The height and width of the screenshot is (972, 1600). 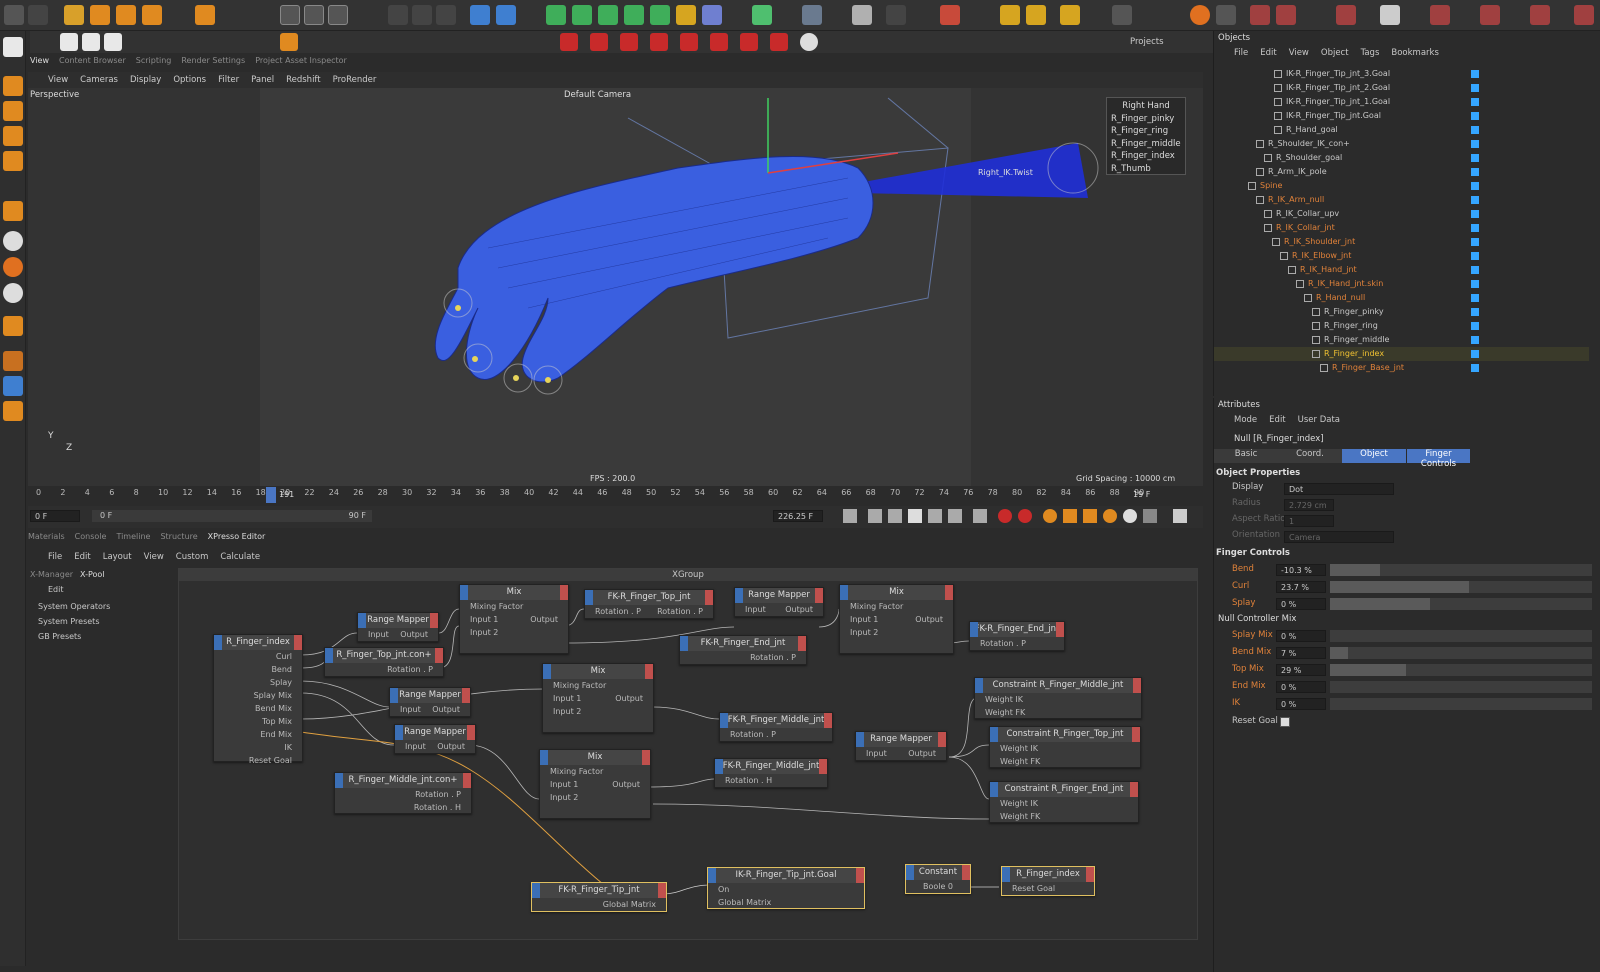 What do you see at coordinates (384, 662) in the screenshot?
I see `node-r-finger-top-con: R_Finger_Top_jnt.con+ Rotation . P` at bounding box center [384, 662].